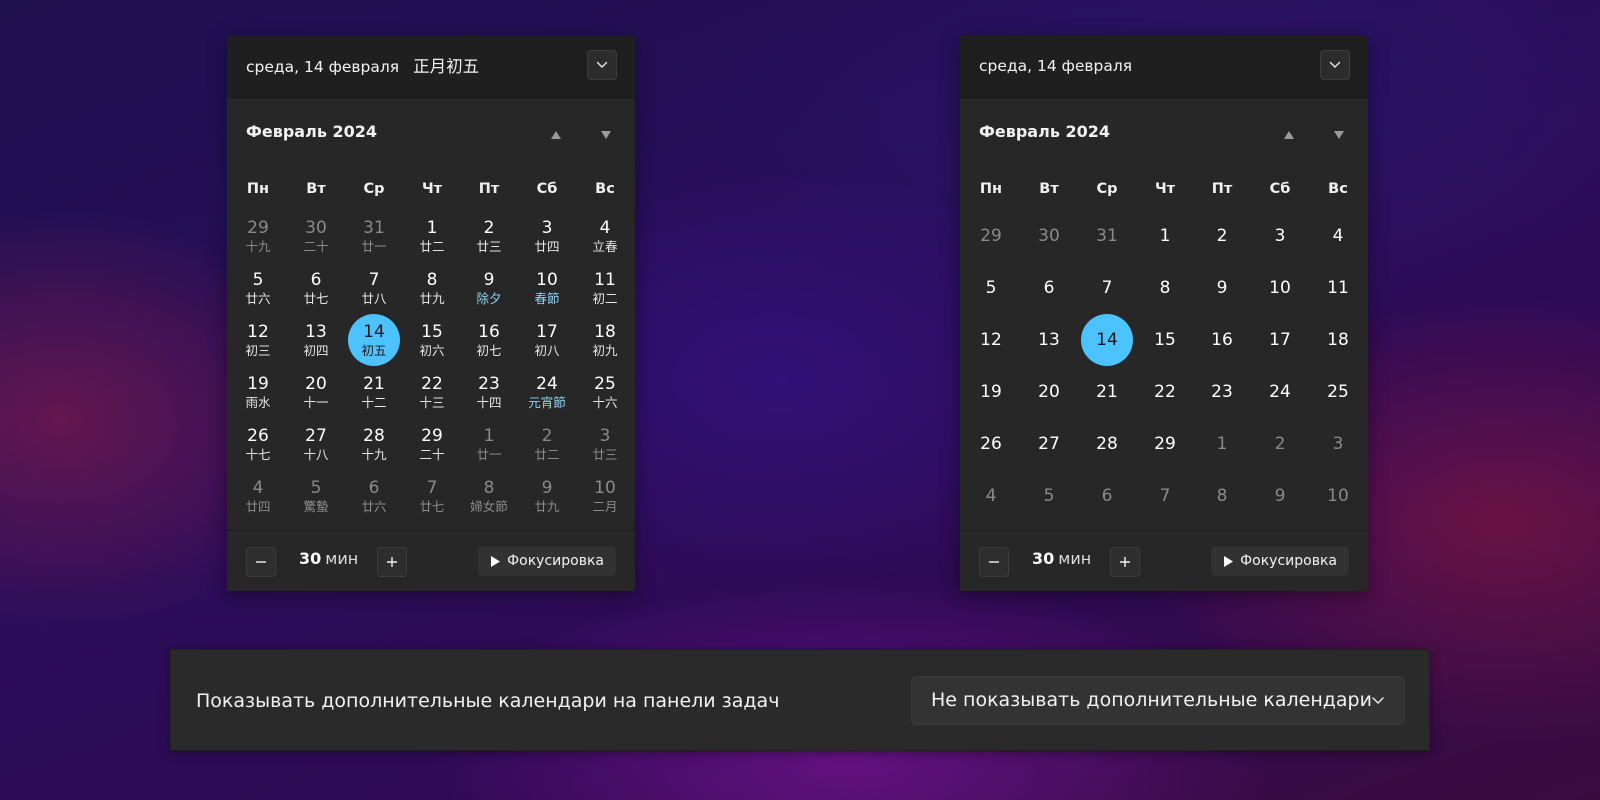 This screenshot has height=800, width=1600. Describe the element at coordinates (605, 496) in the screenshot. I see `day-cell: 10 二月` at that location.